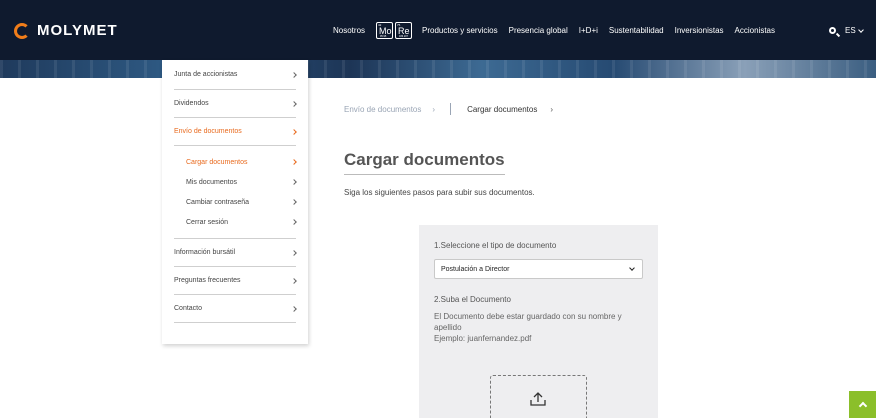  Describe the element at coordinates (205, 252) in the screenshot. I see `sidebar-item-label: Información bursátil` at that location.